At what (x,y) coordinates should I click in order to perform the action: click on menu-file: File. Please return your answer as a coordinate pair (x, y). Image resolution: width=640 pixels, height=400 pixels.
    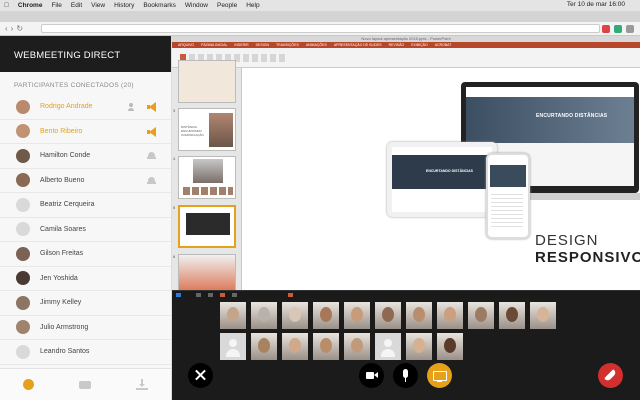
    Looking at the image, I should click on (56, 5).